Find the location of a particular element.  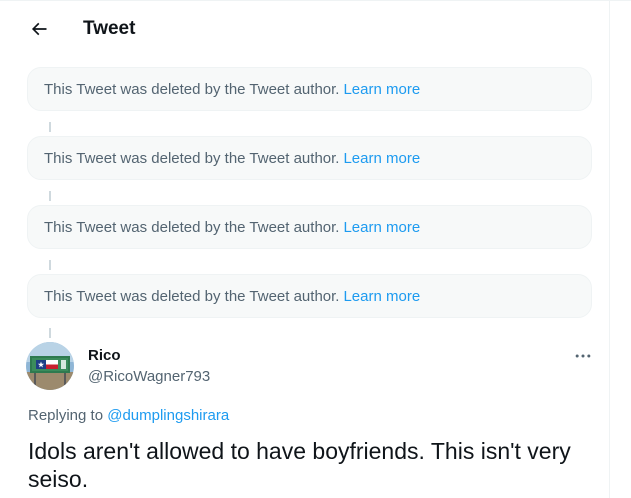

replying-to: Replying to @dumplingshirara is located at coordinates (128, 416).